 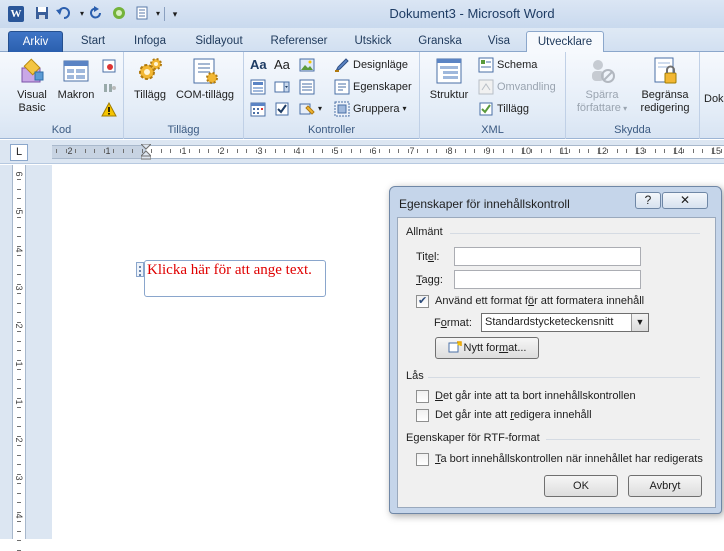 I want to click on tab-utvecklare: Utvecklare, so click(x=565, y=42).